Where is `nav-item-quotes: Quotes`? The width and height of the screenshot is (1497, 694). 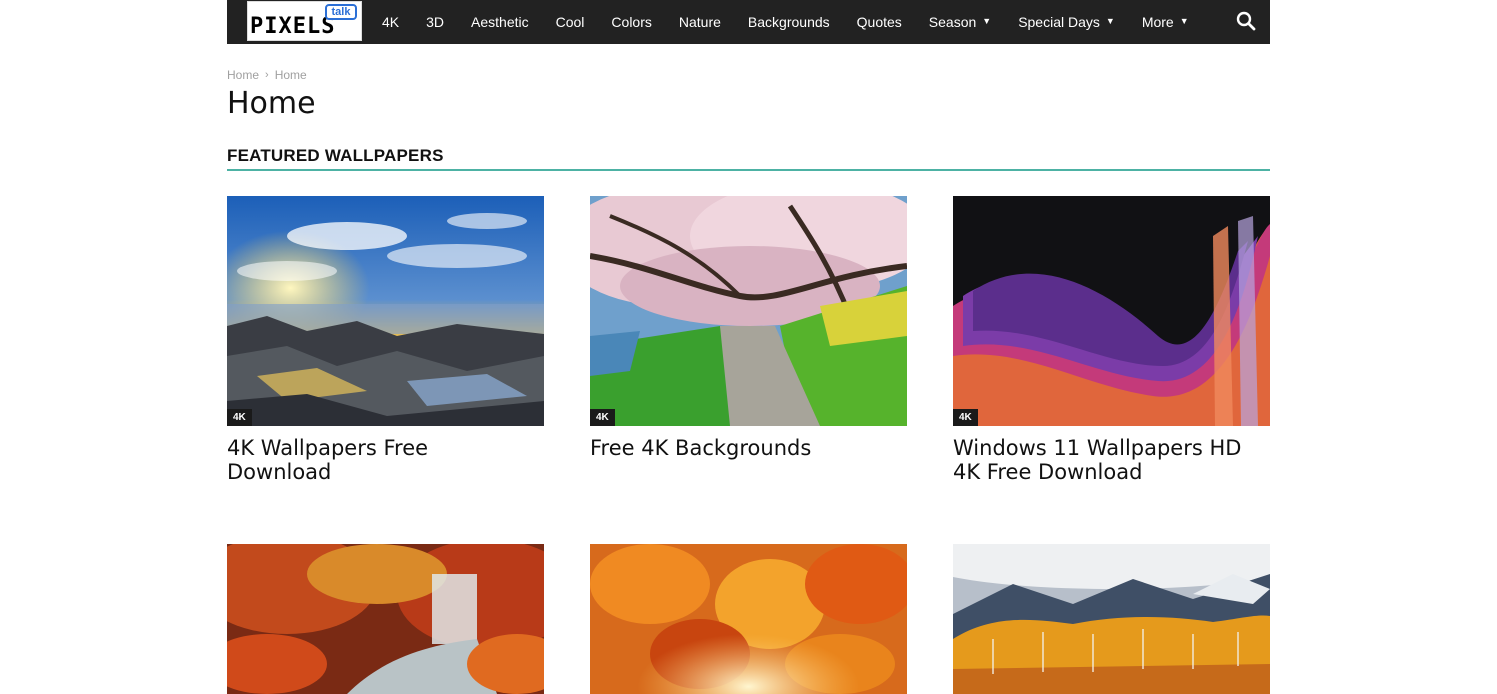
nav-item-quotes: Quotes is located at coordinates (879, 22).